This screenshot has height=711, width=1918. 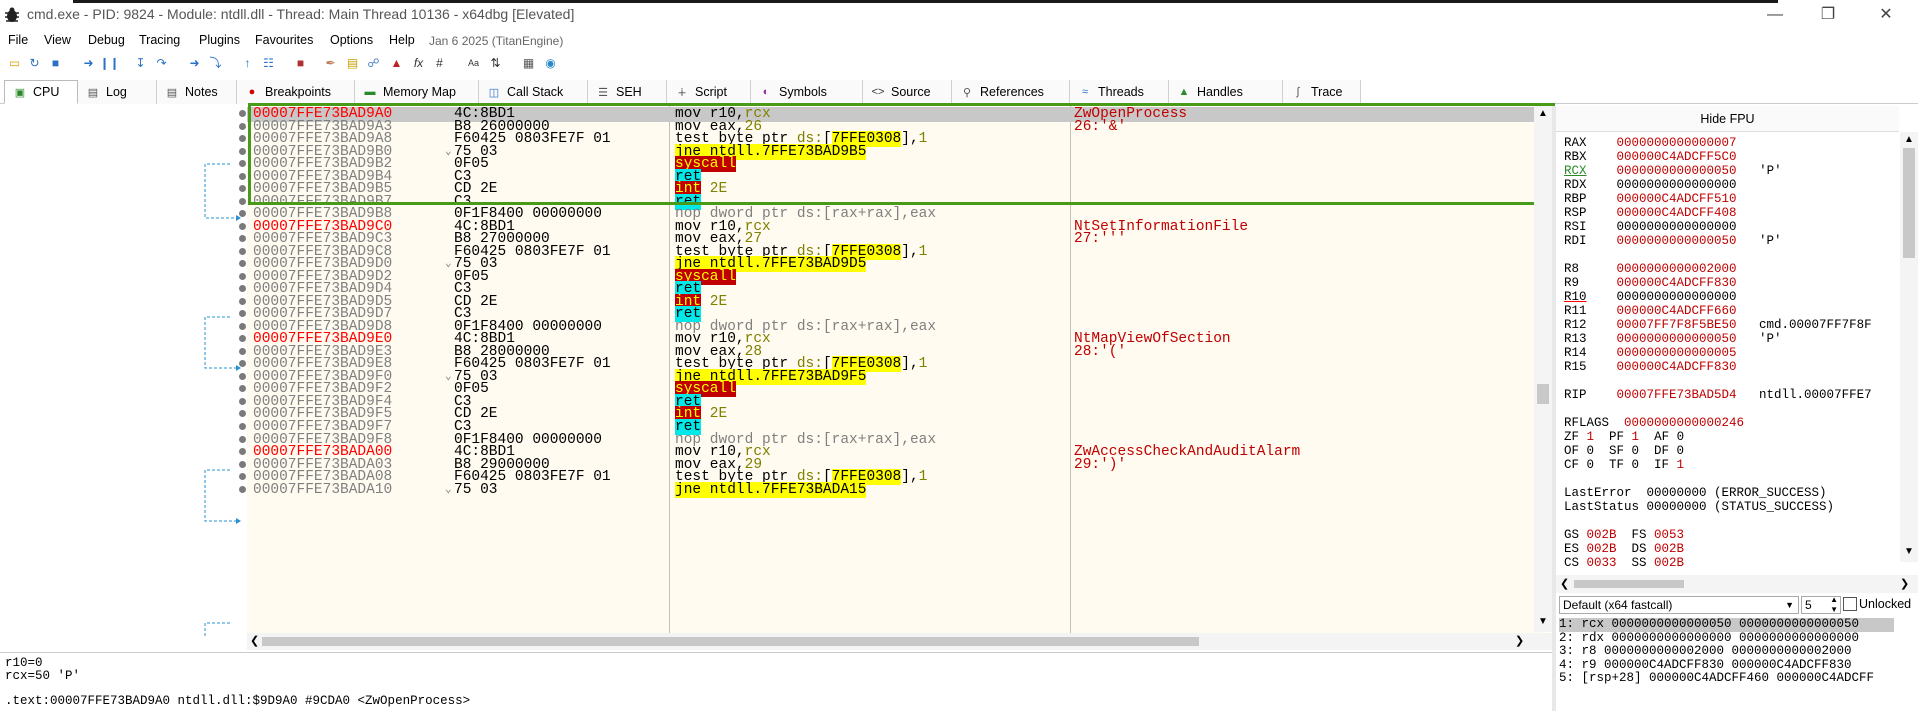 I want to click on minimize-button: —, so click(x=1775, y=15).